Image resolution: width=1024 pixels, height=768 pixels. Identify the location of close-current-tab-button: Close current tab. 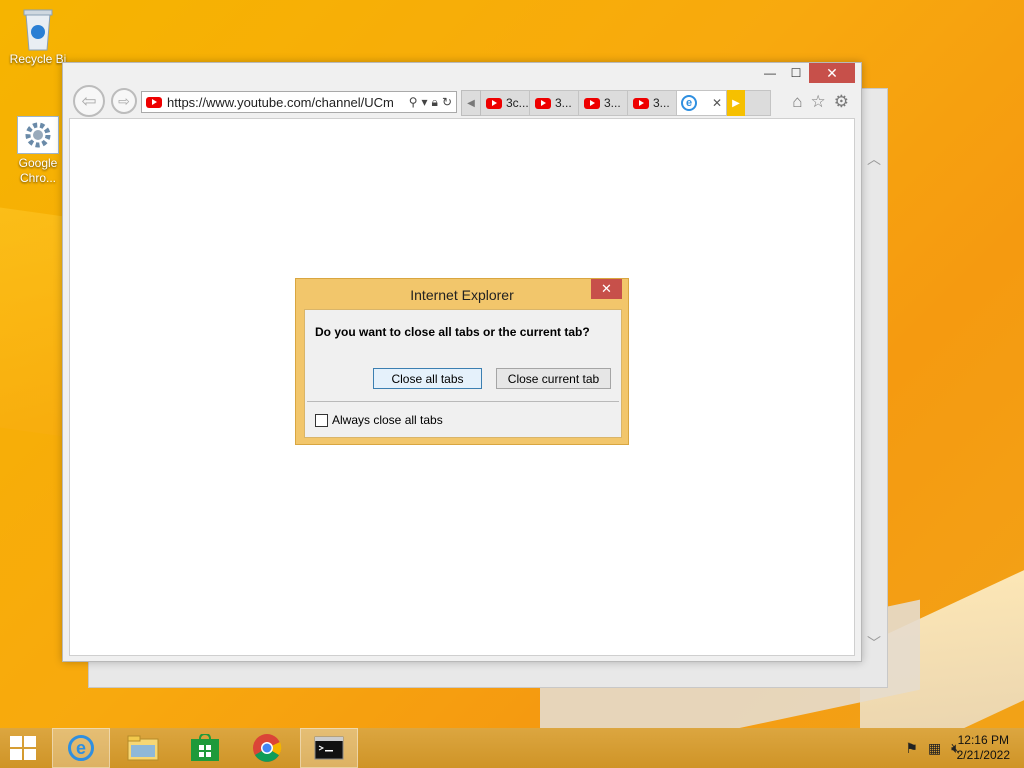
(553, 378).